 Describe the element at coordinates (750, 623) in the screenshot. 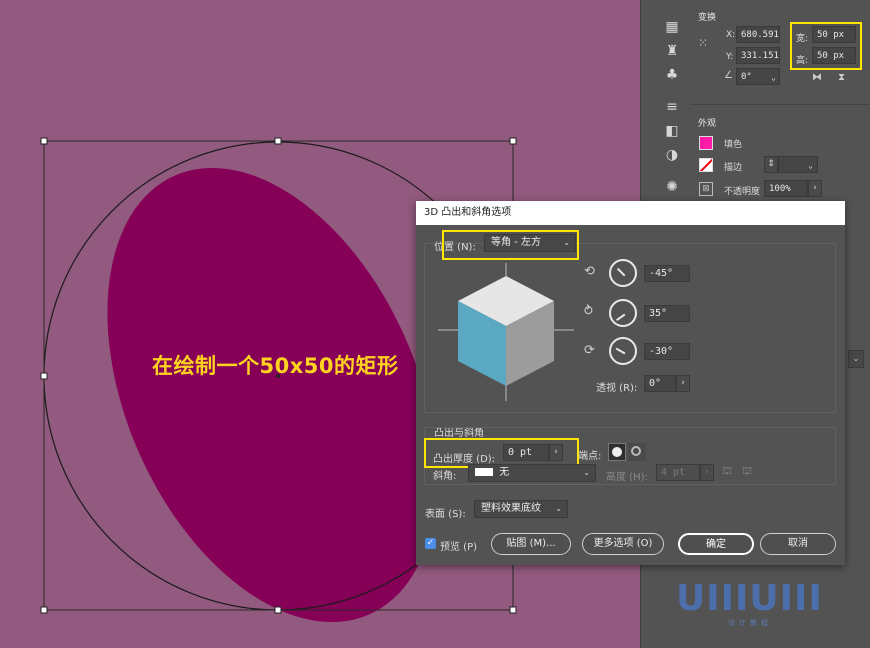

I see `watermark-subtext: 设计教程` at that location.